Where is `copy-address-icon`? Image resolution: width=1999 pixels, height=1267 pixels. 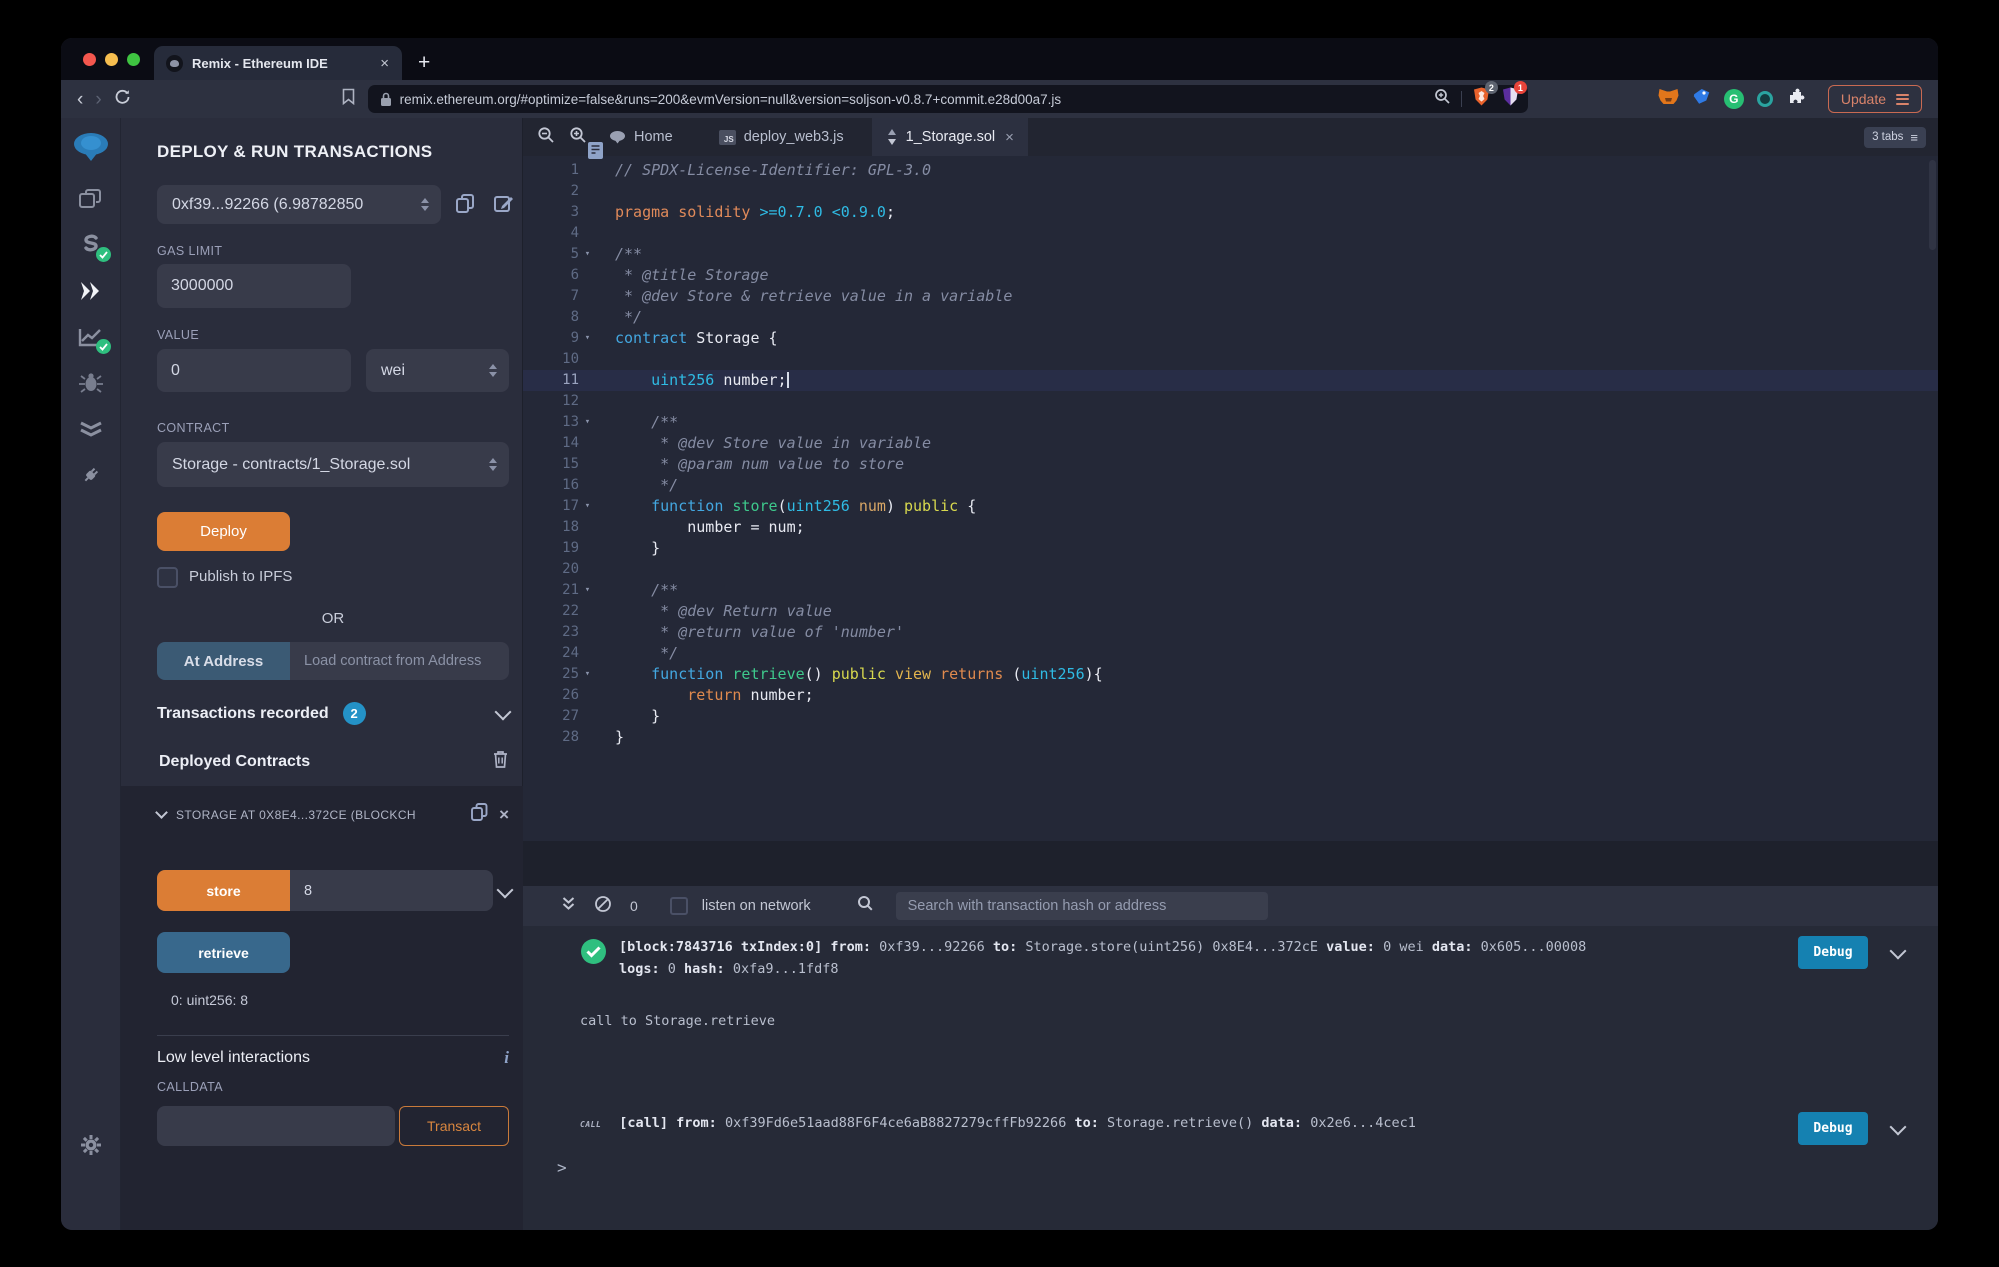 copy-address-icon is located at coordinates (479, 814).